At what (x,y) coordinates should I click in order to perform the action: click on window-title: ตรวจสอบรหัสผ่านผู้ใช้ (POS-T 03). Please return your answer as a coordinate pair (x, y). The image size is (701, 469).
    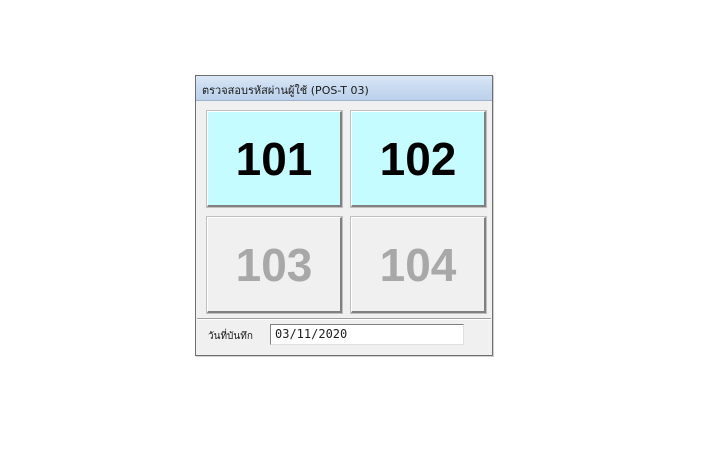
    Looking at the image, I should click on (285, 90).